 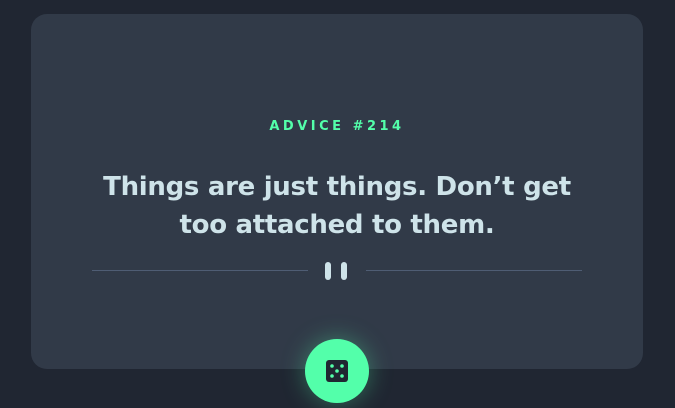 I want to click on new-advice-button, so click(x=337, y=371).